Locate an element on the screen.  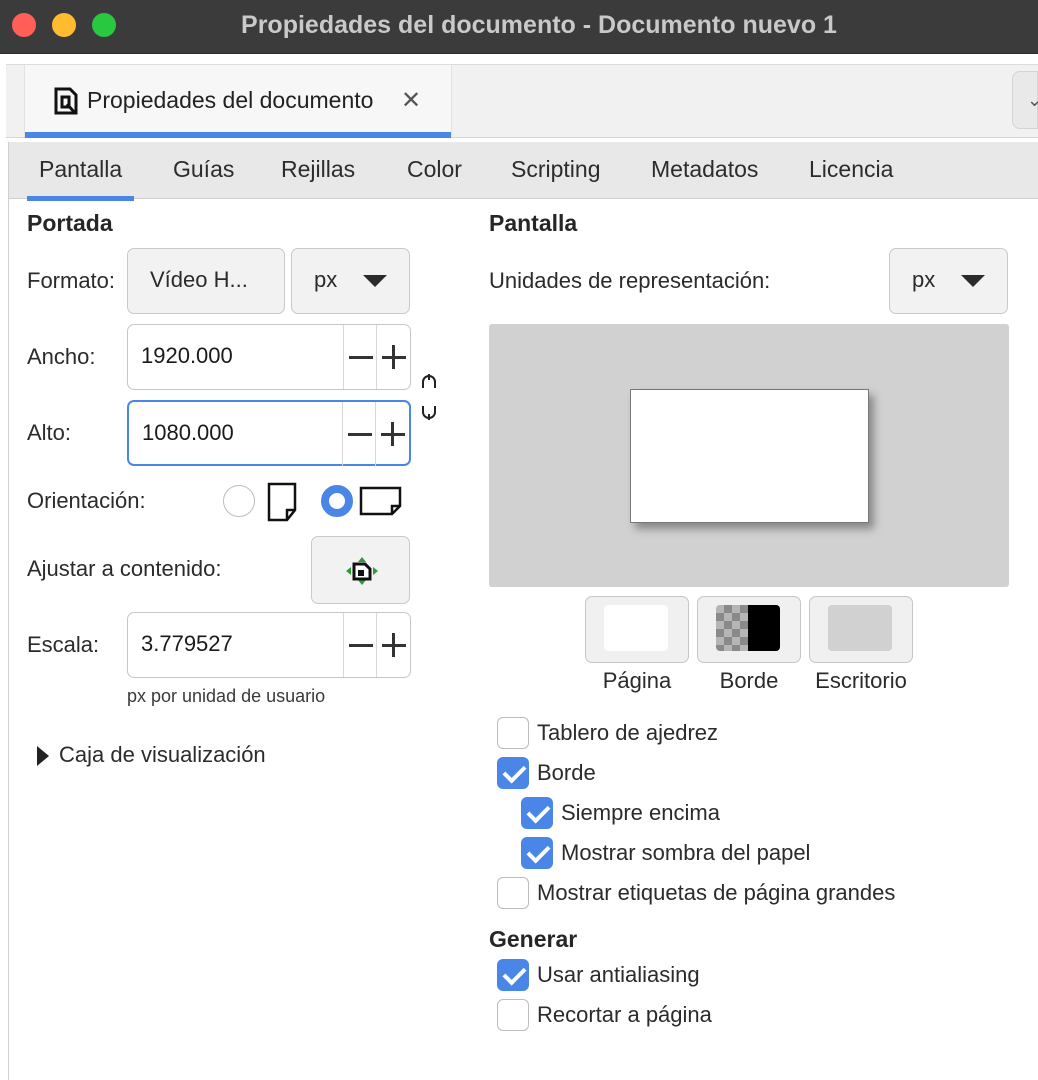
page-color-swatch is located at coordinates (636, 628).